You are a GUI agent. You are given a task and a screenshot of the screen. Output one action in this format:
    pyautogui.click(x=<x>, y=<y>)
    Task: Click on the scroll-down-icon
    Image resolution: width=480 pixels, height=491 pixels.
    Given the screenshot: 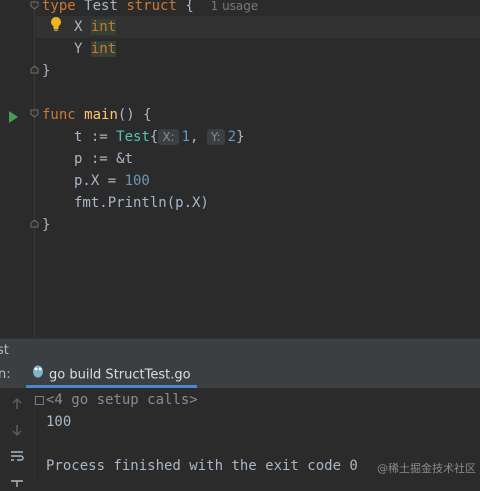 What is the action you would take?
    pyautogui.click(x=17, y=430)
    